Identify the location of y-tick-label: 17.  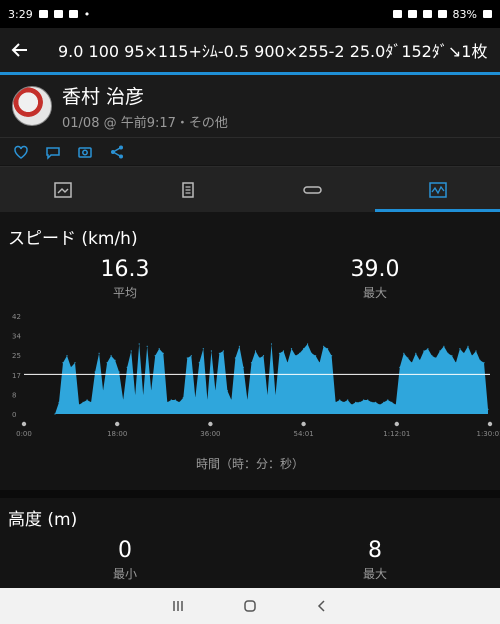
(16, 376).